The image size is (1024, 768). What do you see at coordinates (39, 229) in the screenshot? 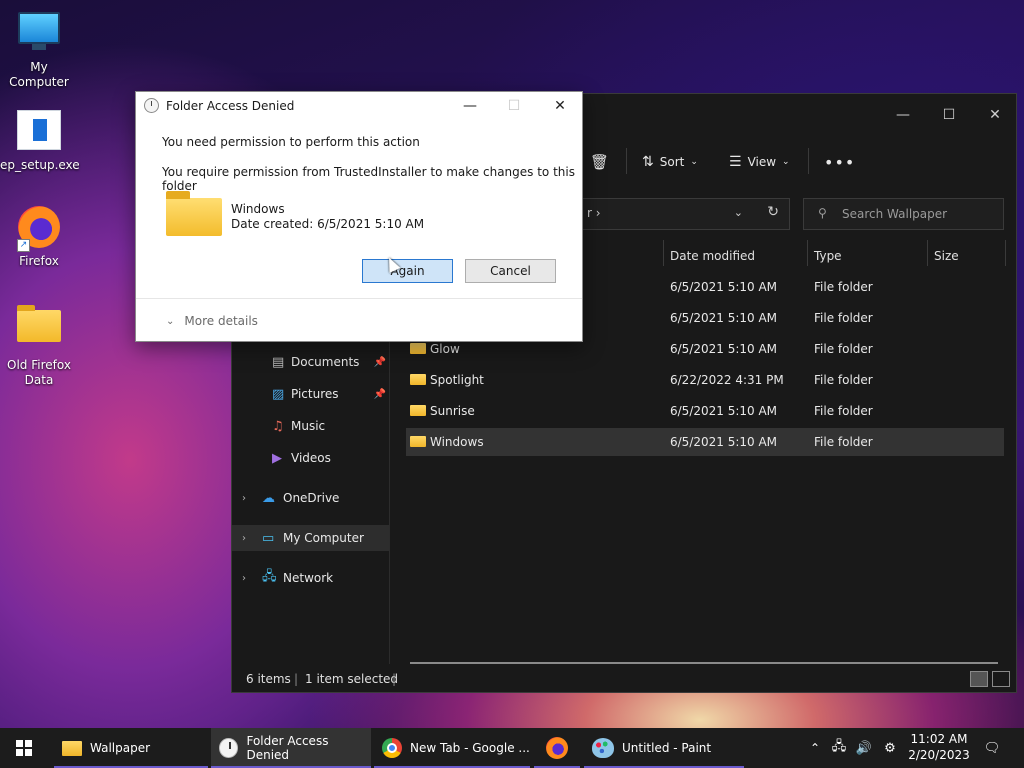
I see `firefox-icon: ↗` at bounding box center [39, 229].